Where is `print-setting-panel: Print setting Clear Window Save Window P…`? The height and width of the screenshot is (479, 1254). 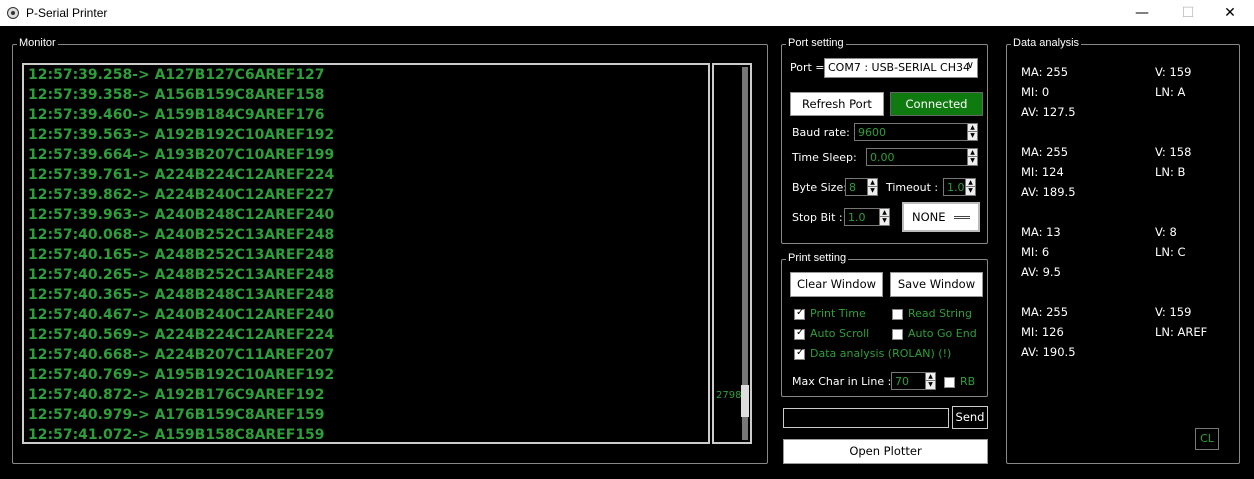 print-setting-panel: Print setting Clear Window Save Window P… is located at coordinates (884, 324).